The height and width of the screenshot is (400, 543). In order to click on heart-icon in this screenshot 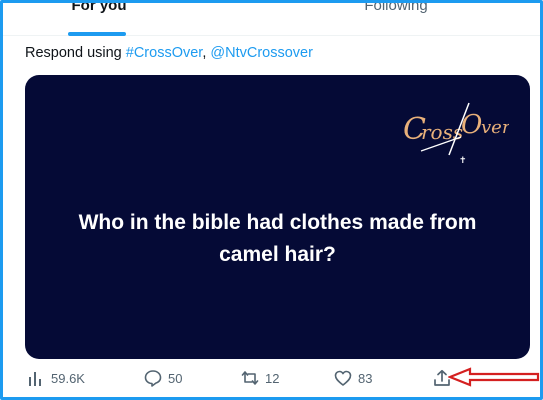, I will do `click(343, 378)`.